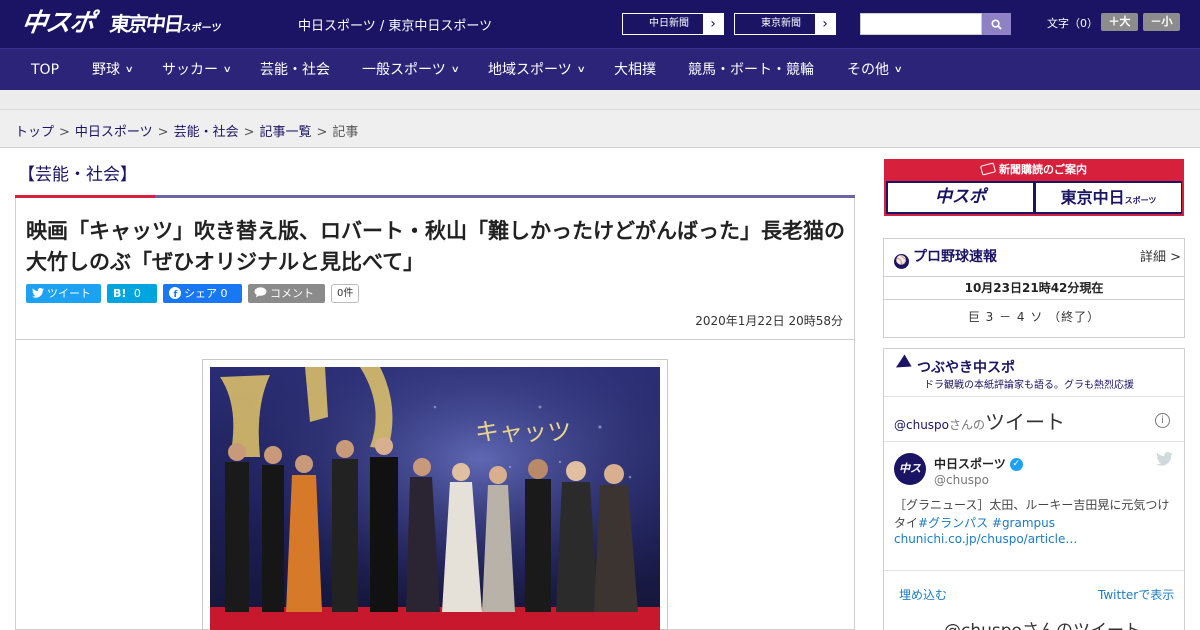 This screenshot has height=630, width=1200. I want to click on search-button, so click(996, 24).